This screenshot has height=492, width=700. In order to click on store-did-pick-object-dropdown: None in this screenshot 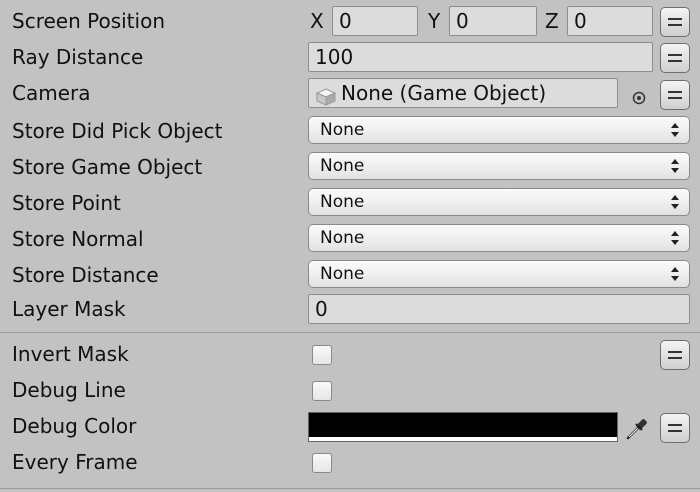, I will do `click(499, 130)`.